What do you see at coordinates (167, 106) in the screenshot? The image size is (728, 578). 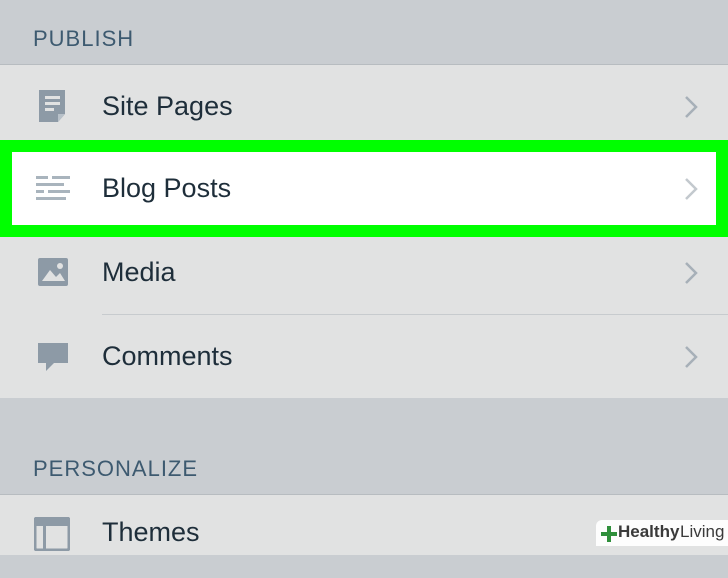 I see `site-pages-label: Site Pages` at bounding box center [167, 106].